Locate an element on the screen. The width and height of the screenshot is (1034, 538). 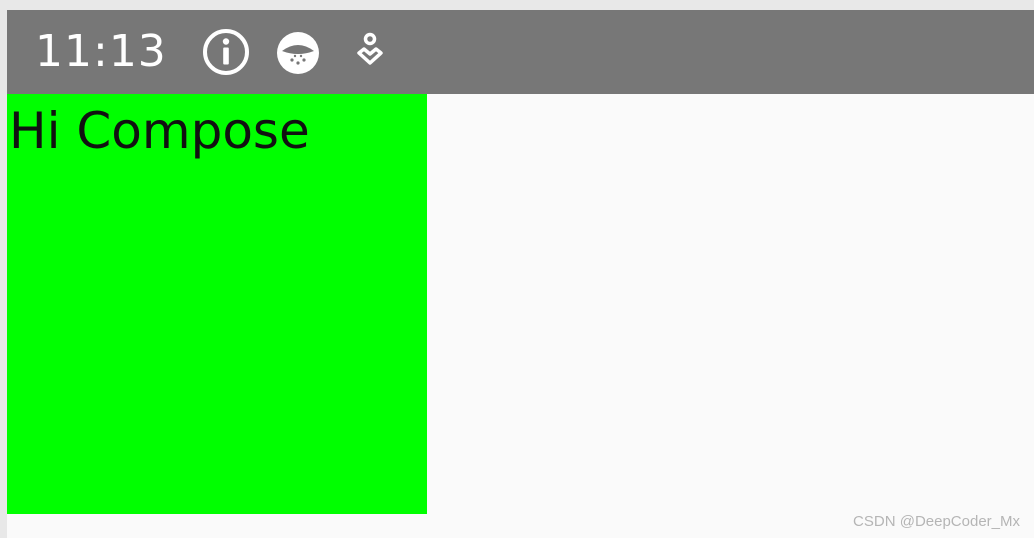
info-icon is located at coordinates (226, 52).